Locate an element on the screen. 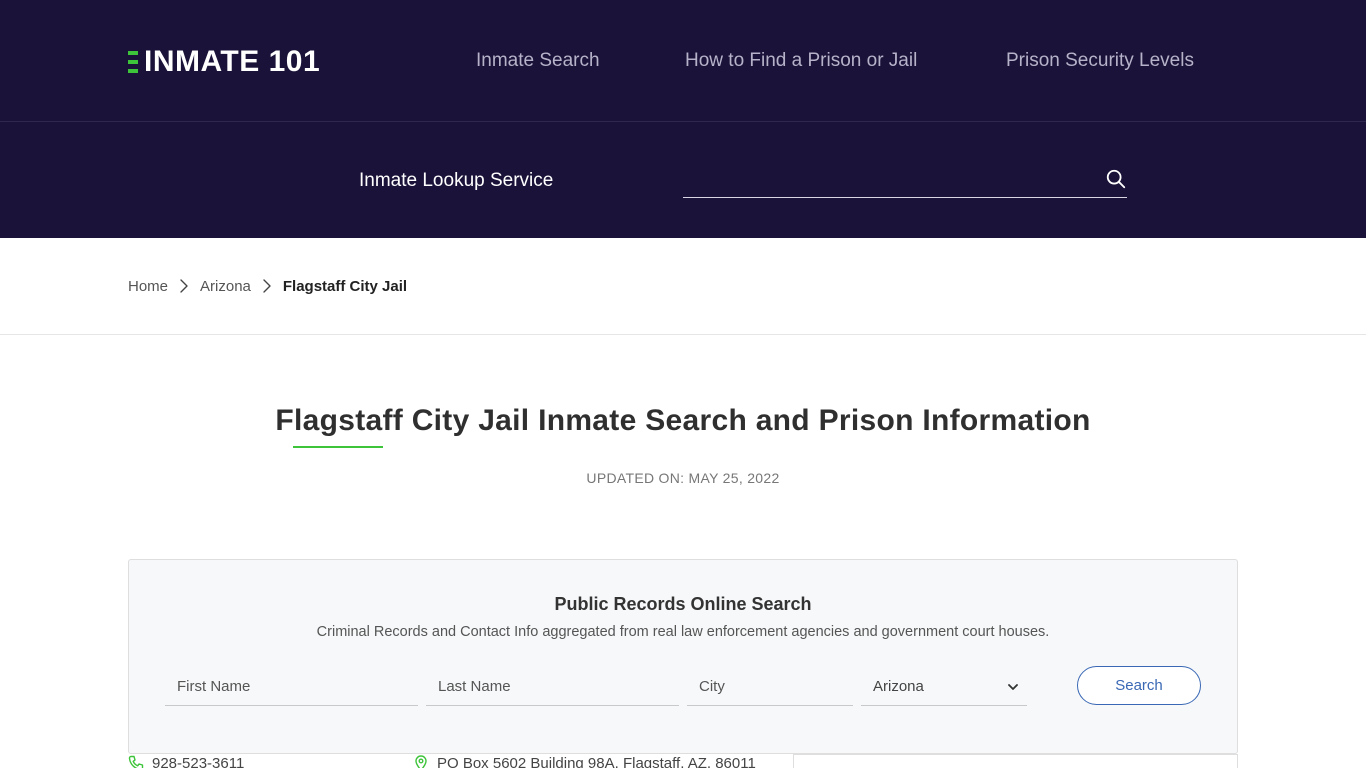 This screenshot has width=1366, height=768. divider is located at coordinates (683, 334).